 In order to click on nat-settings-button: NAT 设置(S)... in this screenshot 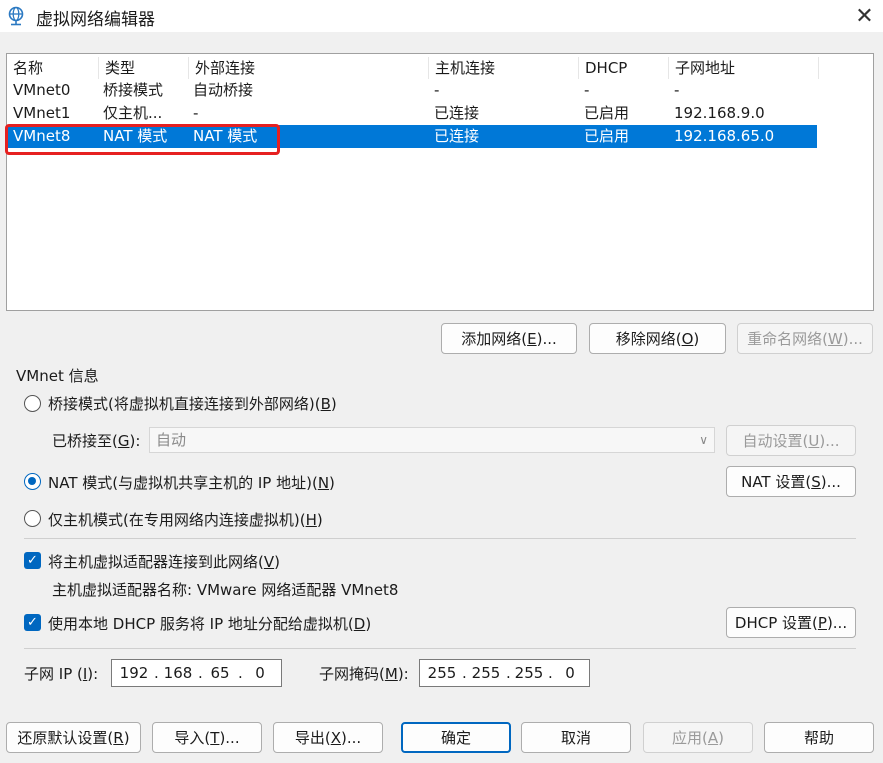, I will do `click(791, 481)`.